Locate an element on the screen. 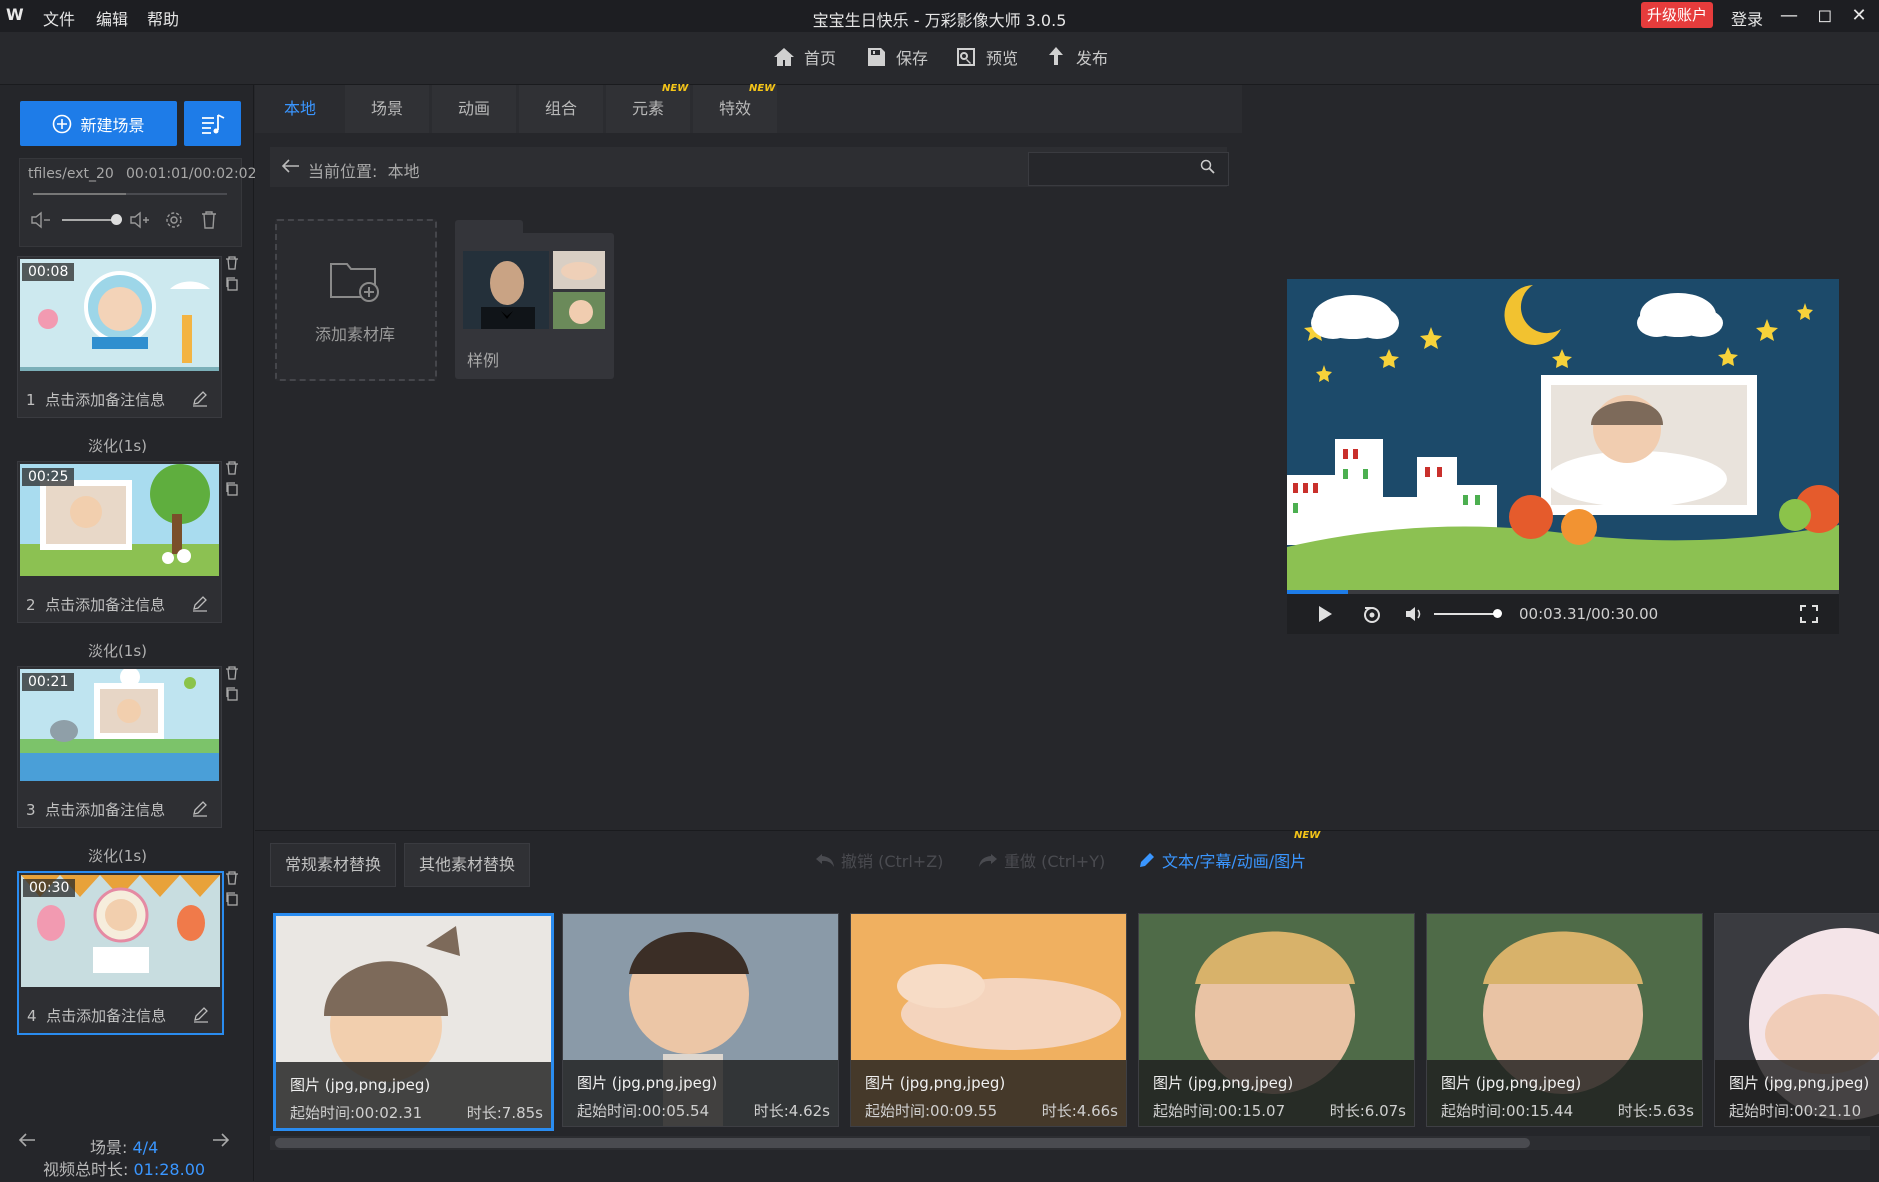 The width and height of the screenshot is (1879, 1182). preview-canvas is located at coordinates (1563, 436).